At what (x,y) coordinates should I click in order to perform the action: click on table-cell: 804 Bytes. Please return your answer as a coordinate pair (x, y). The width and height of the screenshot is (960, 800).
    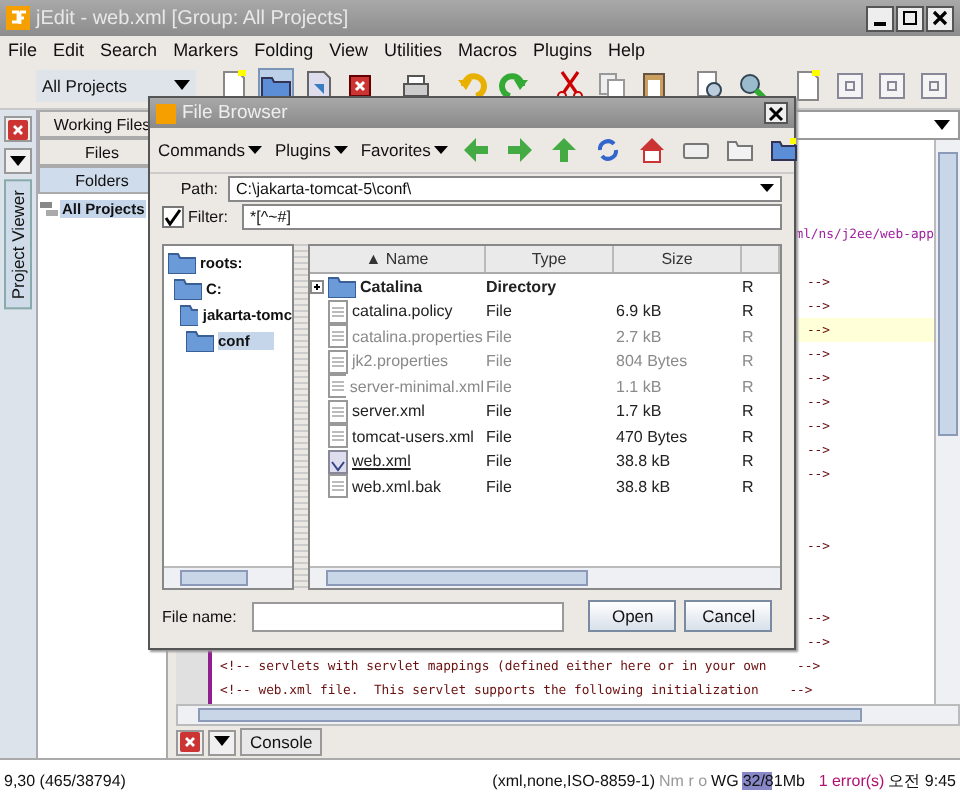
    Looking at the image, I should click on (652, 361).